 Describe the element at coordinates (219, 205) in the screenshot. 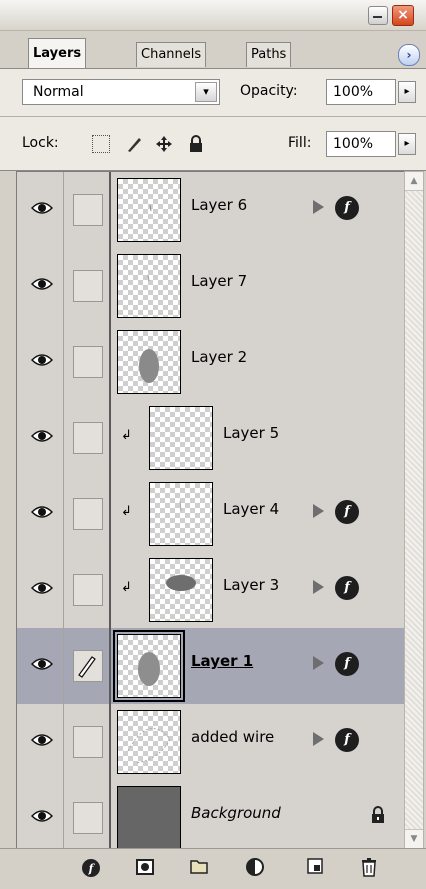

I see `layer-name: Layer 6` at that location.